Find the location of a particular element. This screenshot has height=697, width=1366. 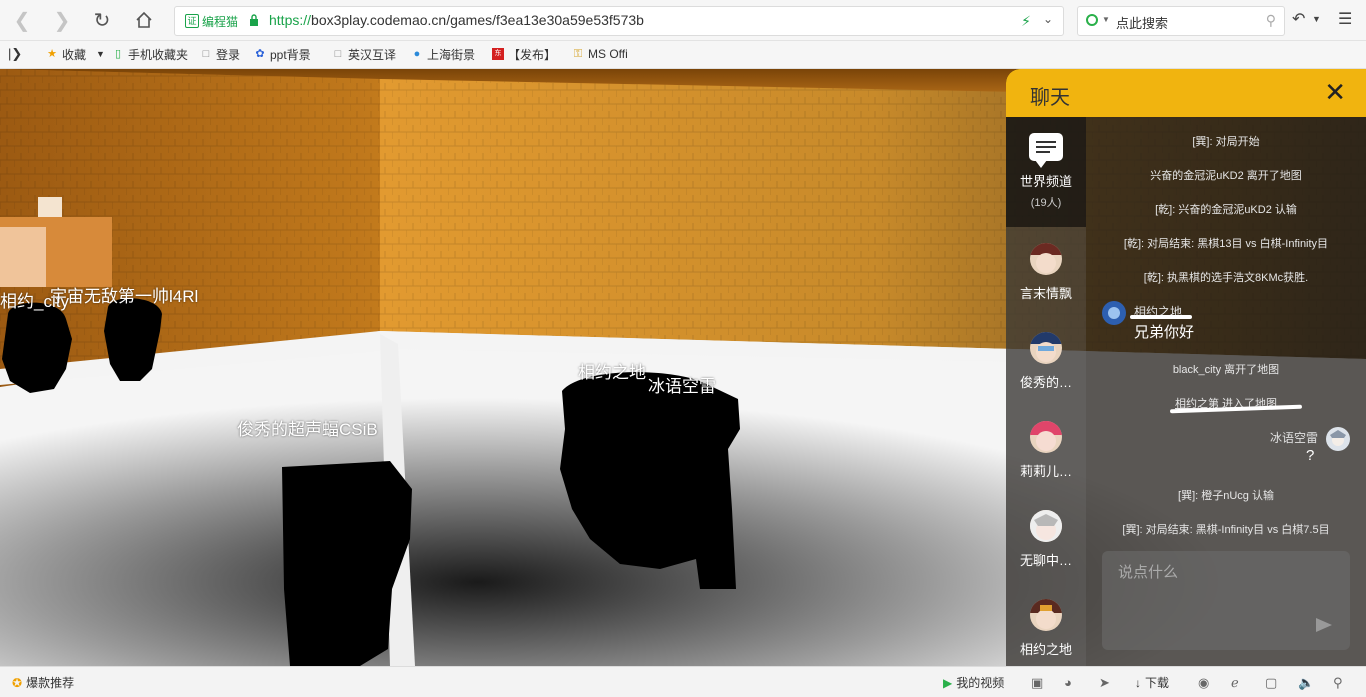

undo-icon: ↶ is located at coordinates (1298, 19).